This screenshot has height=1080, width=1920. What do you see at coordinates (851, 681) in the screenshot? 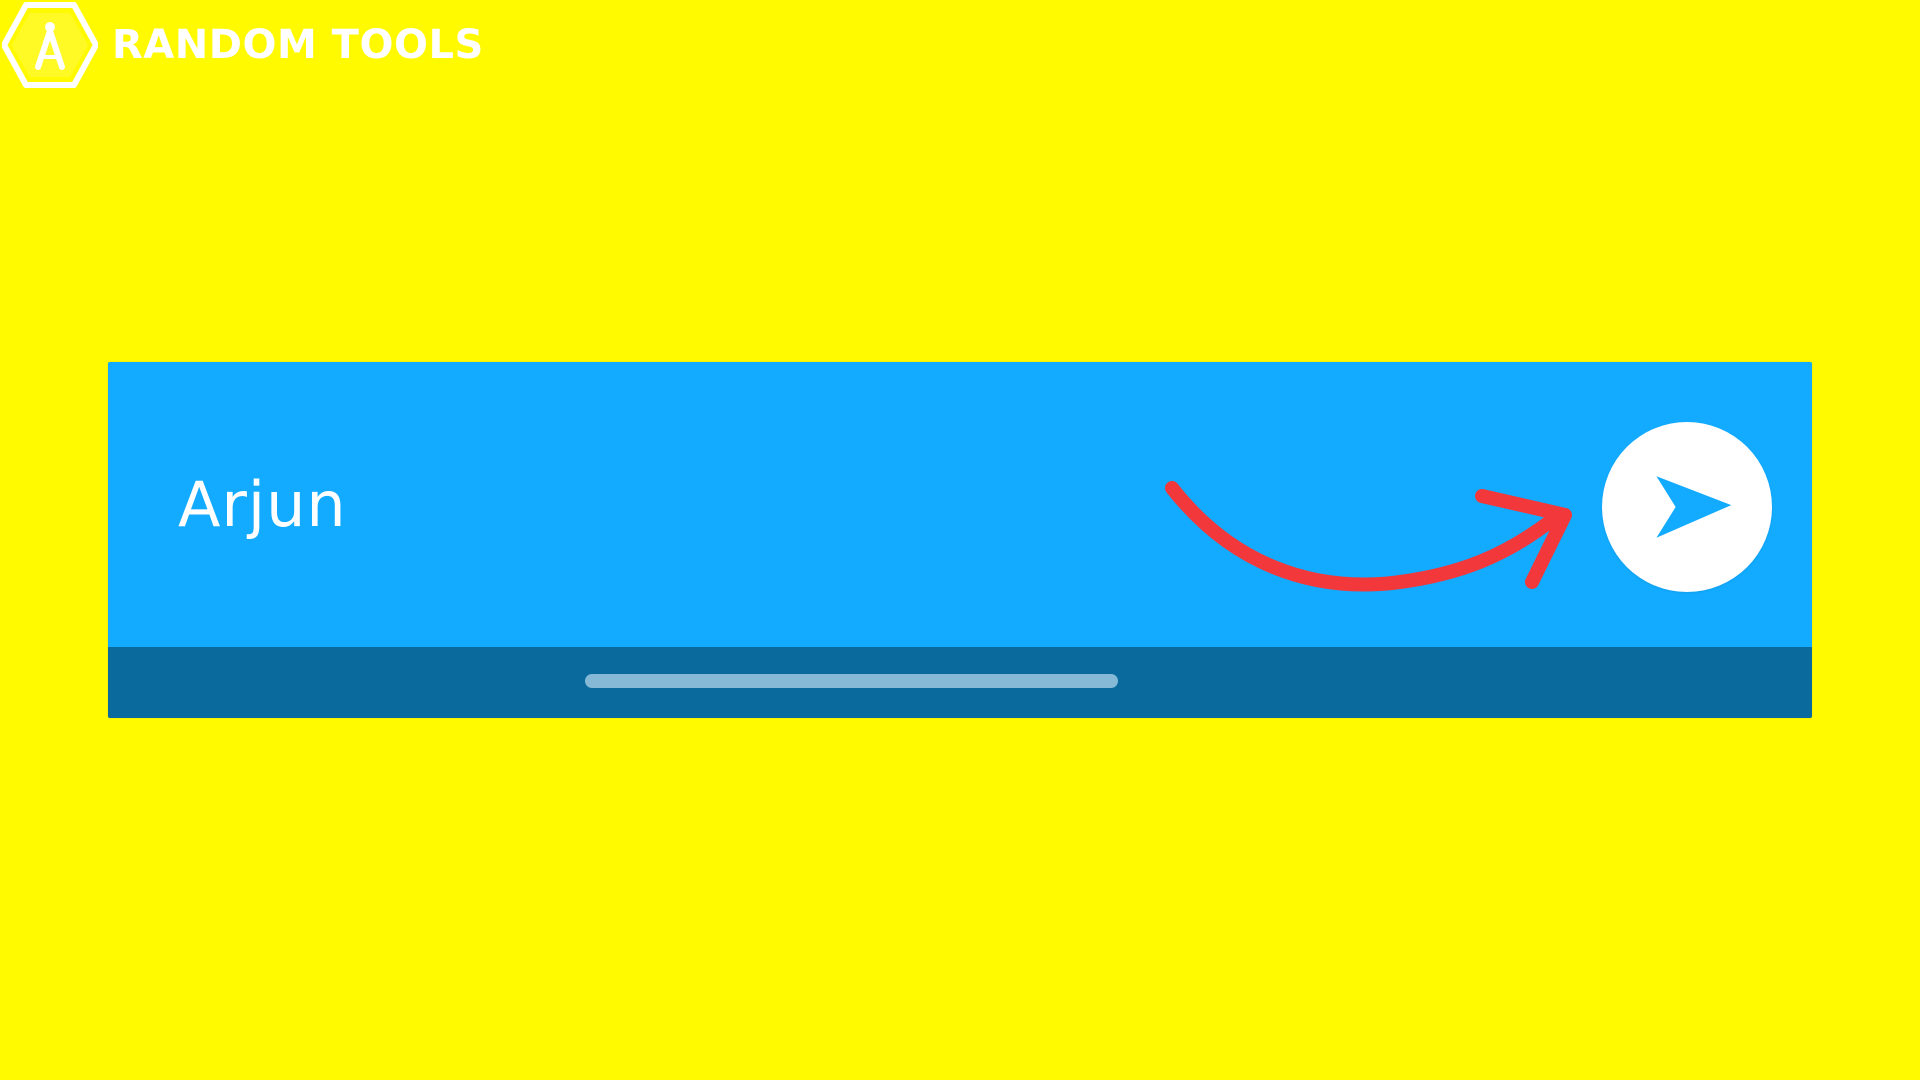
I see `home-indicator` at bounding box center [851, 681].